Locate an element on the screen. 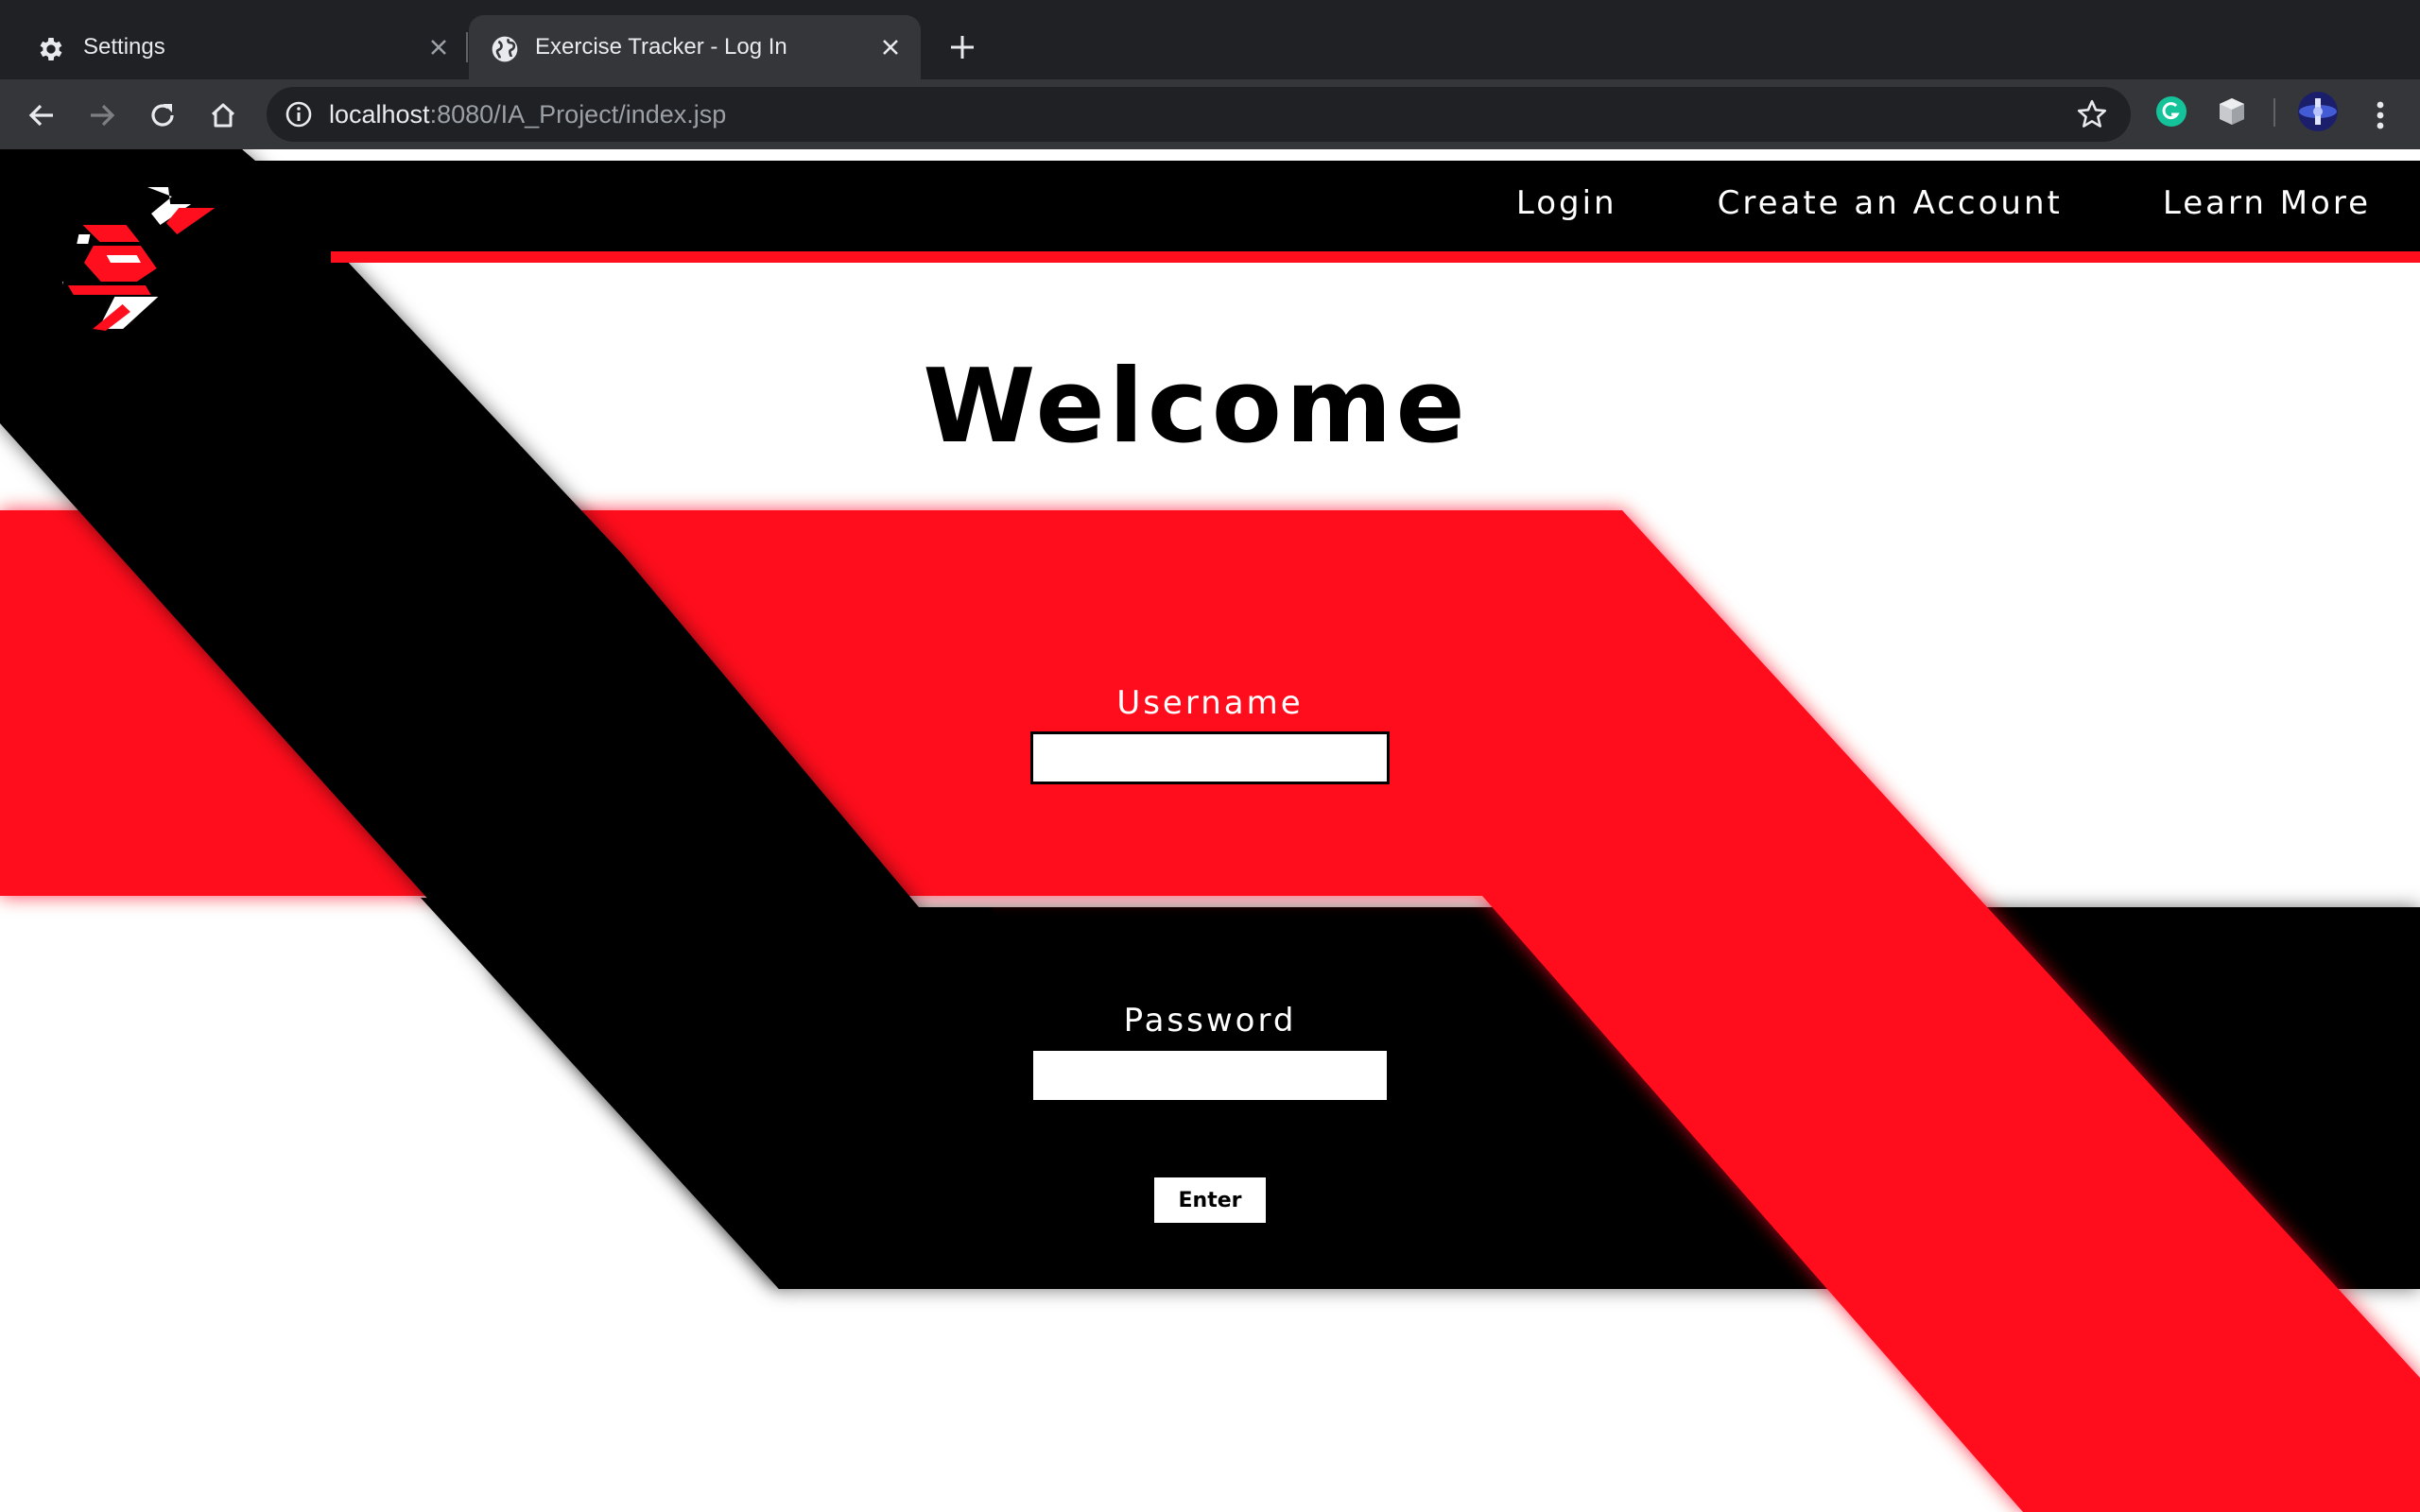  forward-arrow-icon is located at coordinates (103, 115).